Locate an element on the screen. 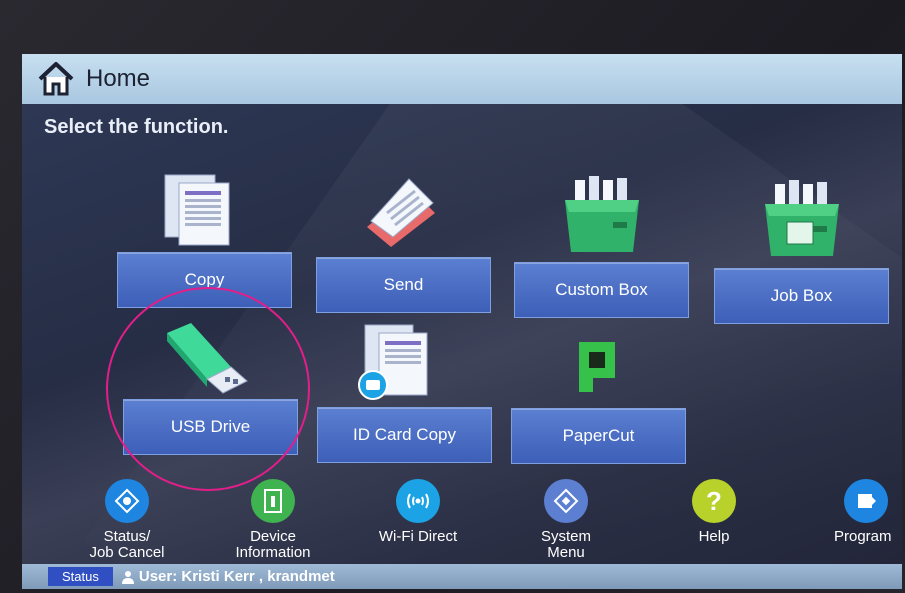 This screenshot has width=905, height=593. nav-label-line1: System is located at coordinates (565, 536).